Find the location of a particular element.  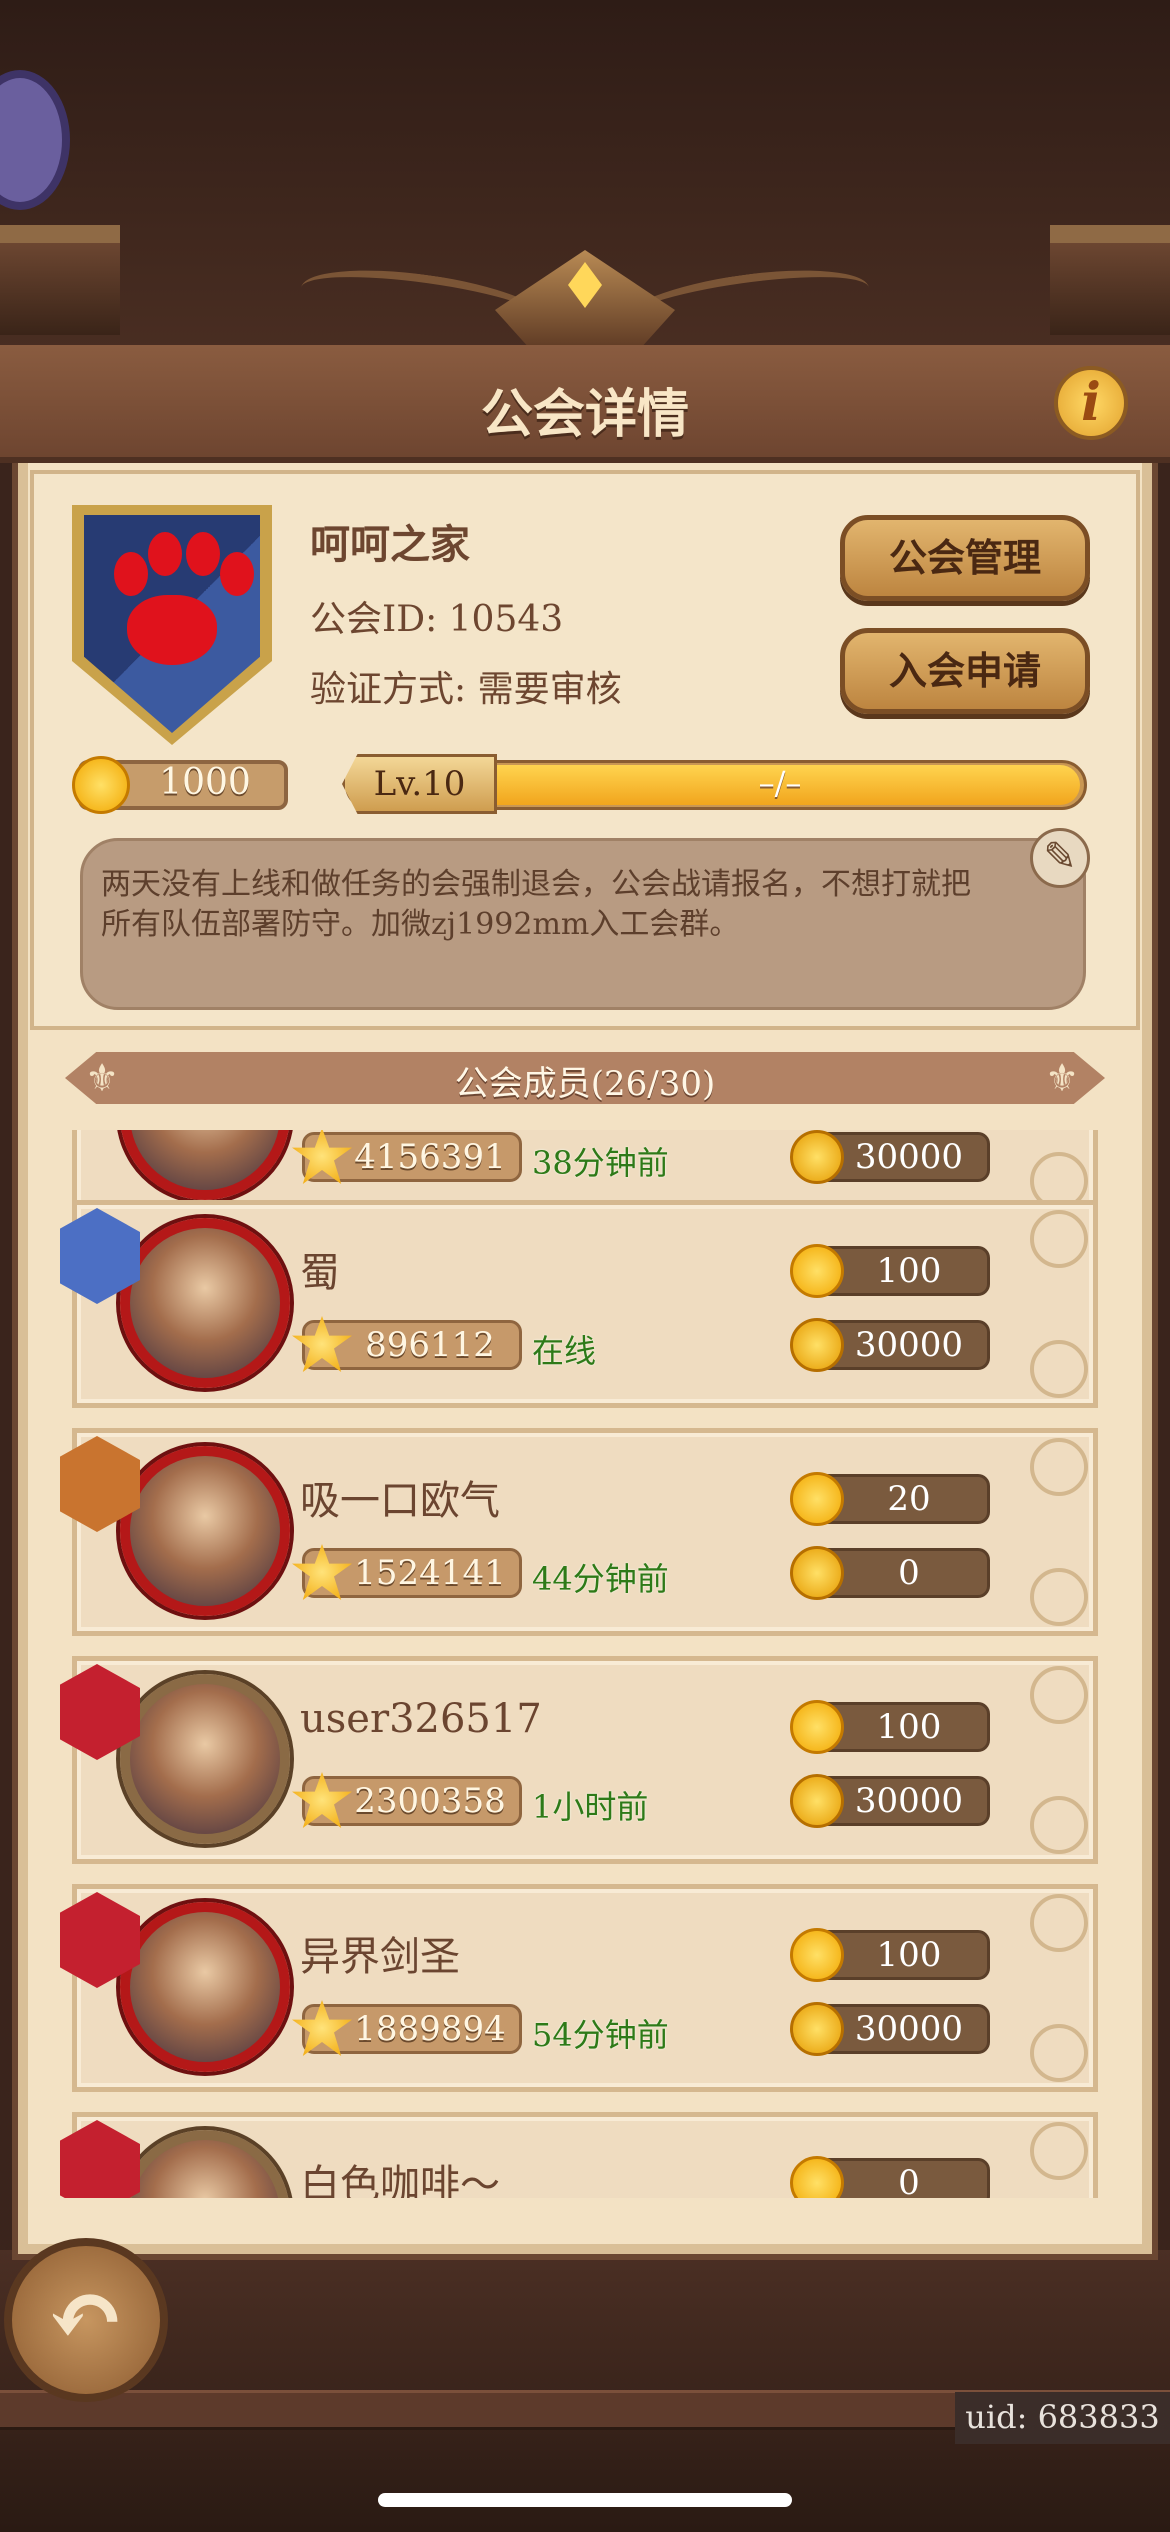

guild-gold-value: 1000 is located at coordinates (205, 782).